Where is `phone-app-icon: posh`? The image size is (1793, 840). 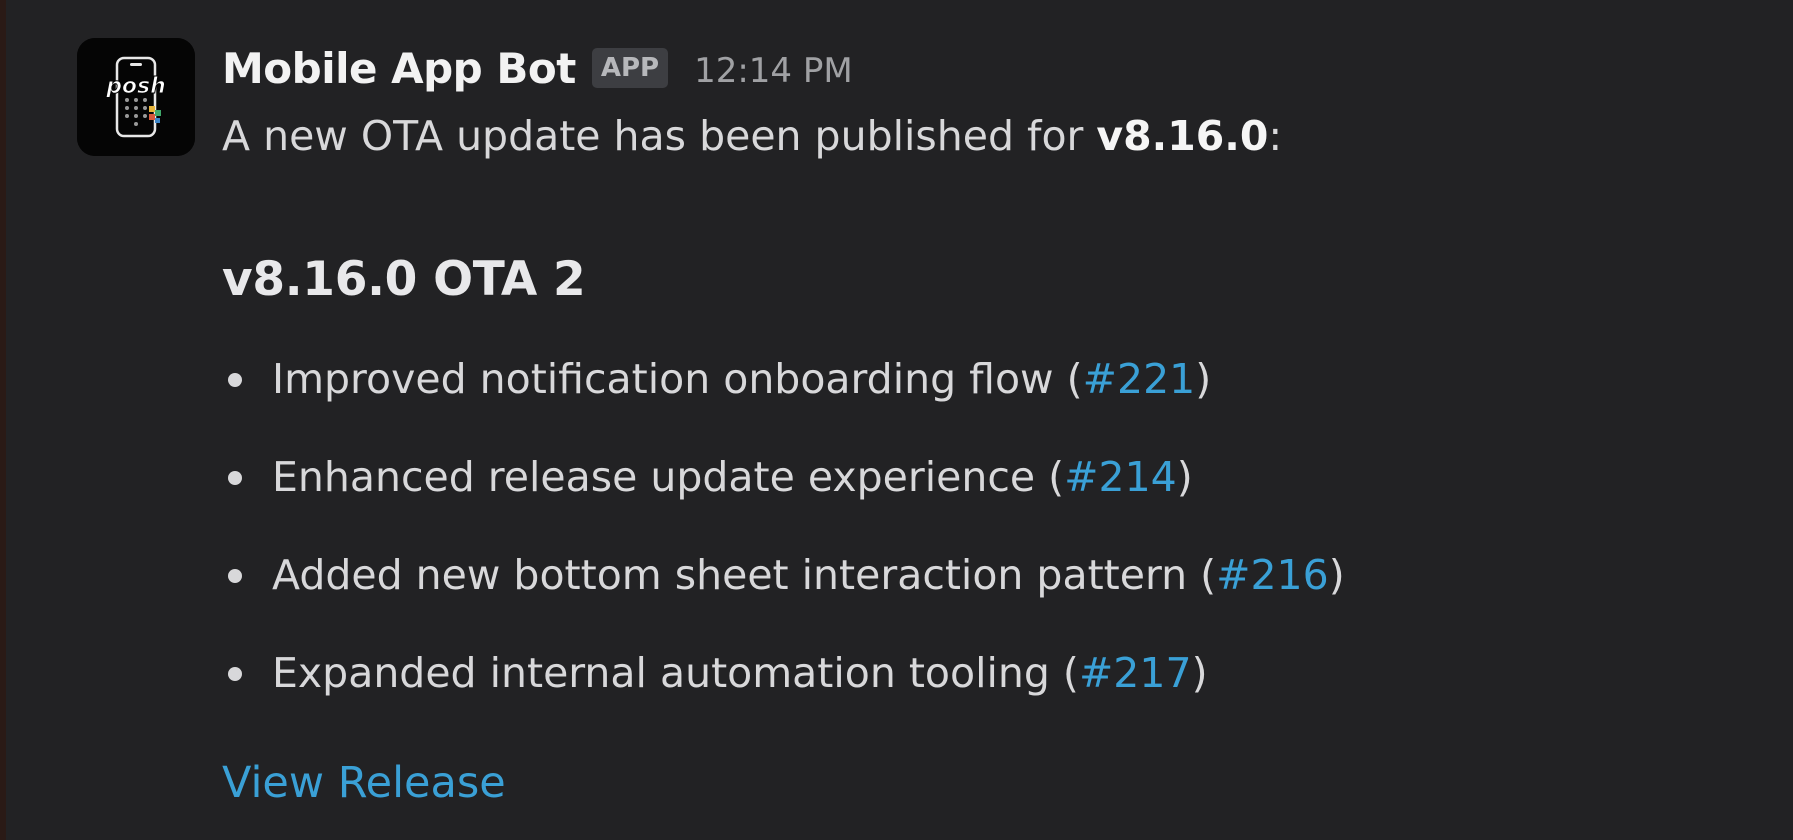
phone-app-icon: posh is located at coordinates (136, 97).